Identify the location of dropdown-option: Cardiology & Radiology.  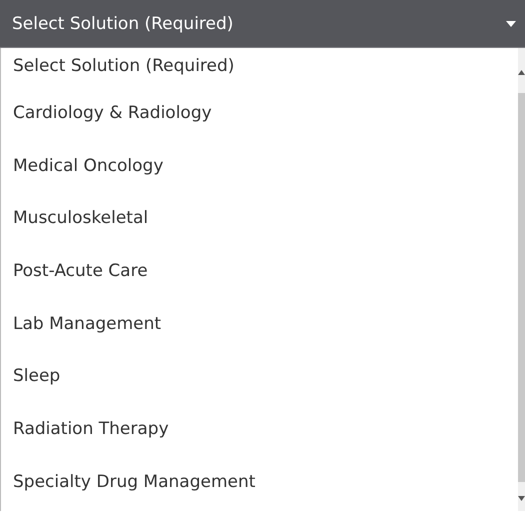
(259, 120).